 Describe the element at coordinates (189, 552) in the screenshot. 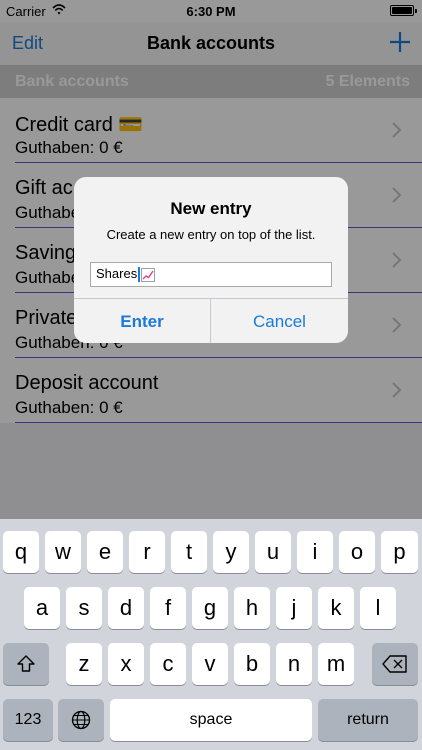

I see `key-t: t` at that location.